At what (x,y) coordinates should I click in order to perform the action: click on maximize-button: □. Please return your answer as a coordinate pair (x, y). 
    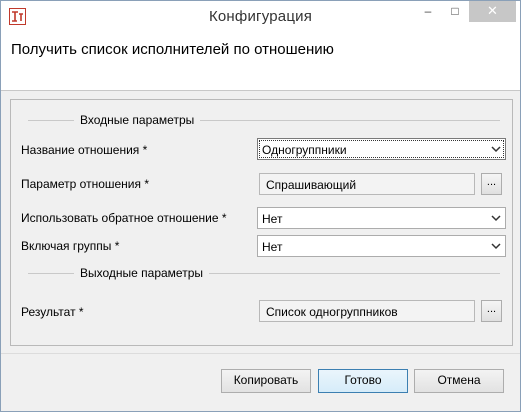
    Looking at the image, I should click on (455, 11).